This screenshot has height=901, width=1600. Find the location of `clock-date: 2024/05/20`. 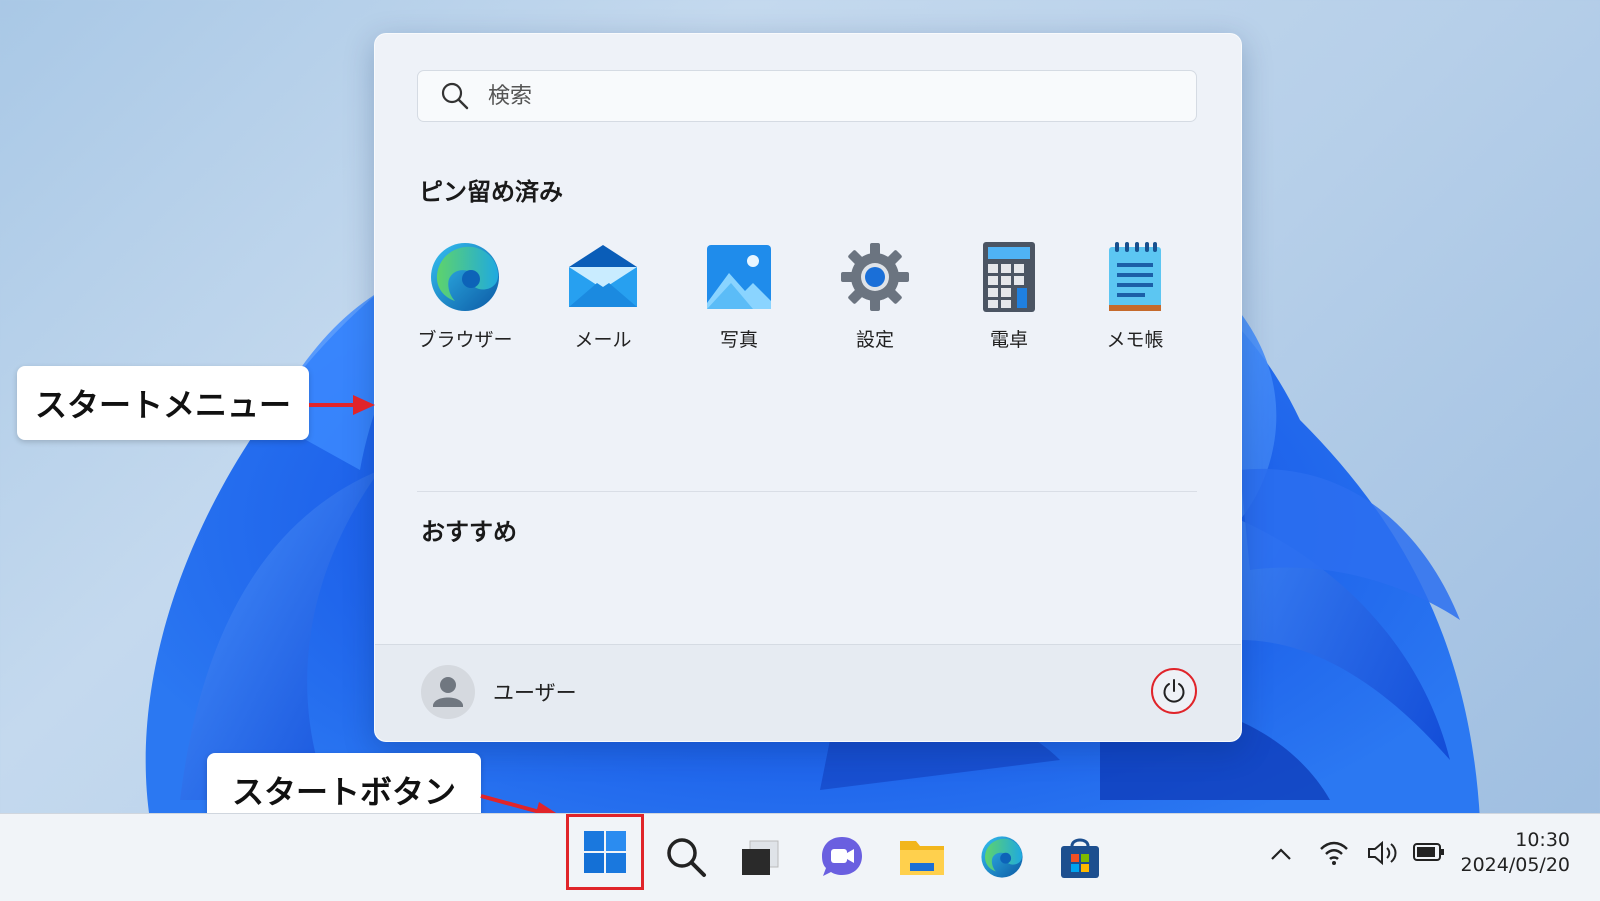

clock-date: 2024/05/20 is located at coordinates (1515, 865).